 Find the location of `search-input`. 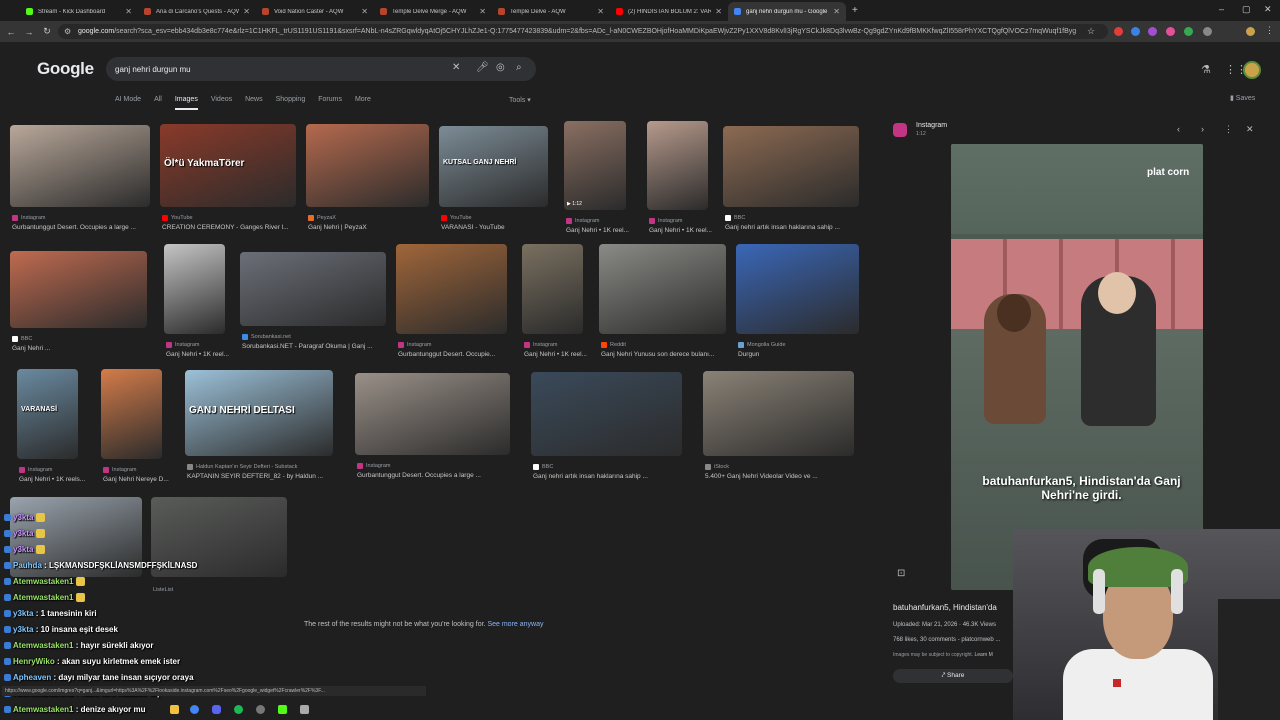

search-input is located at coordinates (280, 69).